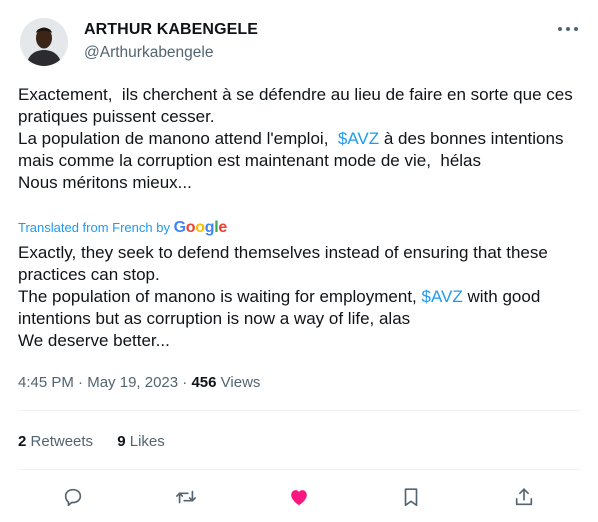 The image size is (598, 522). I want to click on likes-stat: 9 Likes, so click(141, 442).